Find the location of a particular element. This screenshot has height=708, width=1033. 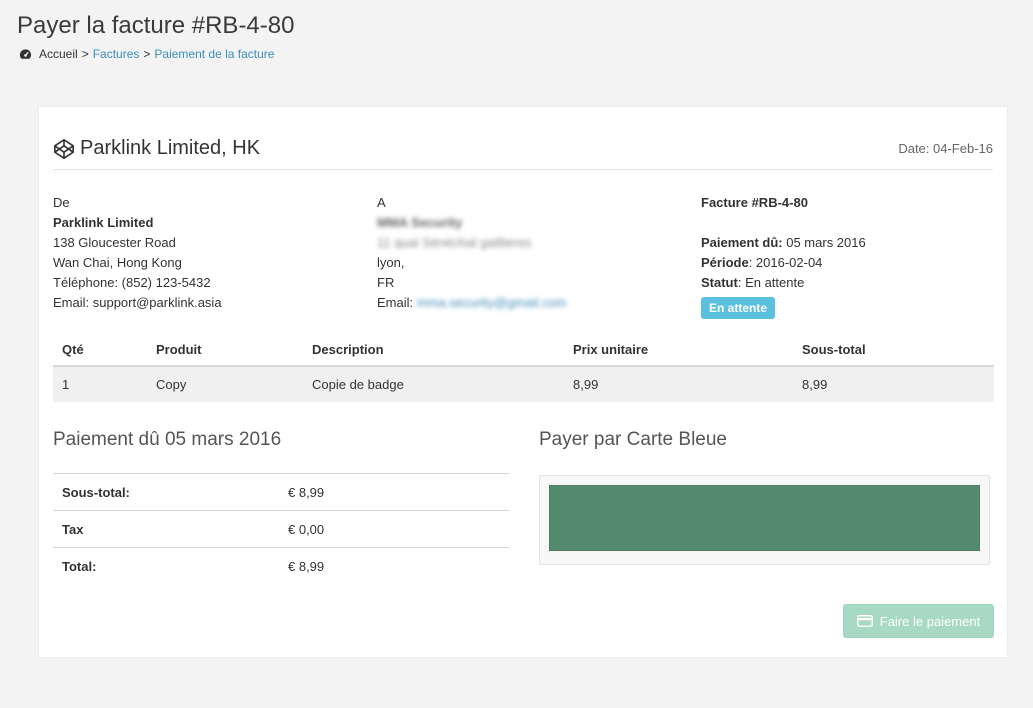

to-company-blurred: MMA Security is located at coordinates (420, 222).